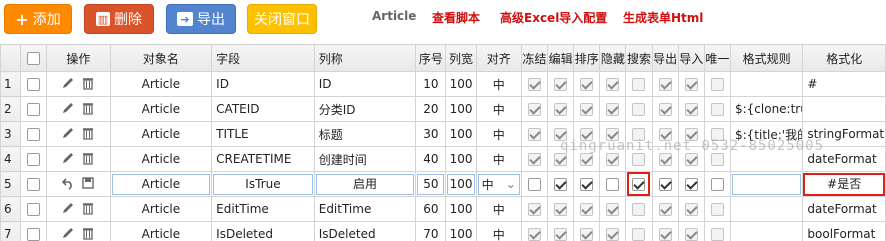  I want to click on label-cell: 启用, so click(365, 184).